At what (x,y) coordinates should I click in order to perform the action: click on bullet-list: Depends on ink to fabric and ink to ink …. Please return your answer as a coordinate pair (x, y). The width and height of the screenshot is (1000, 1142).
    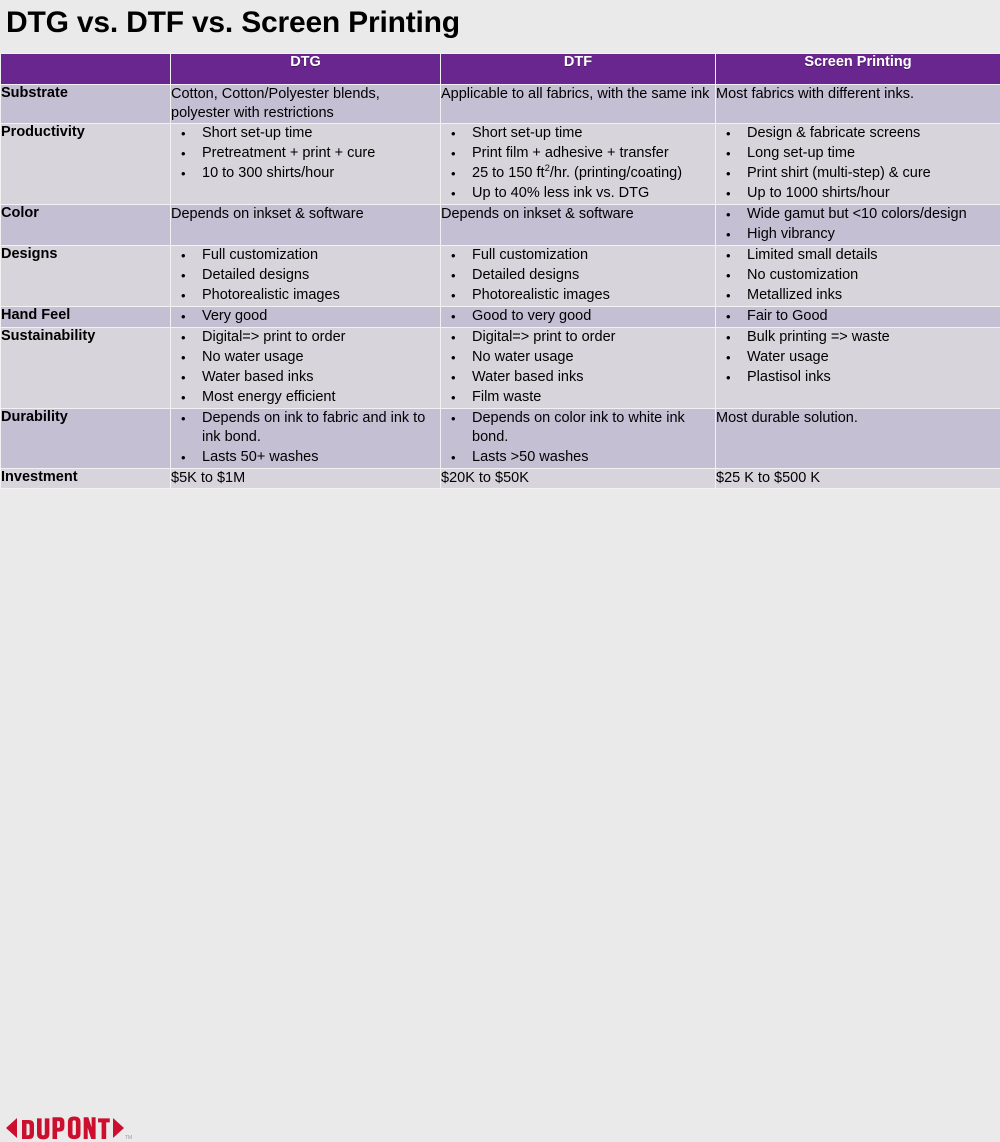
    Looking at the image, I should click on (305, 438).